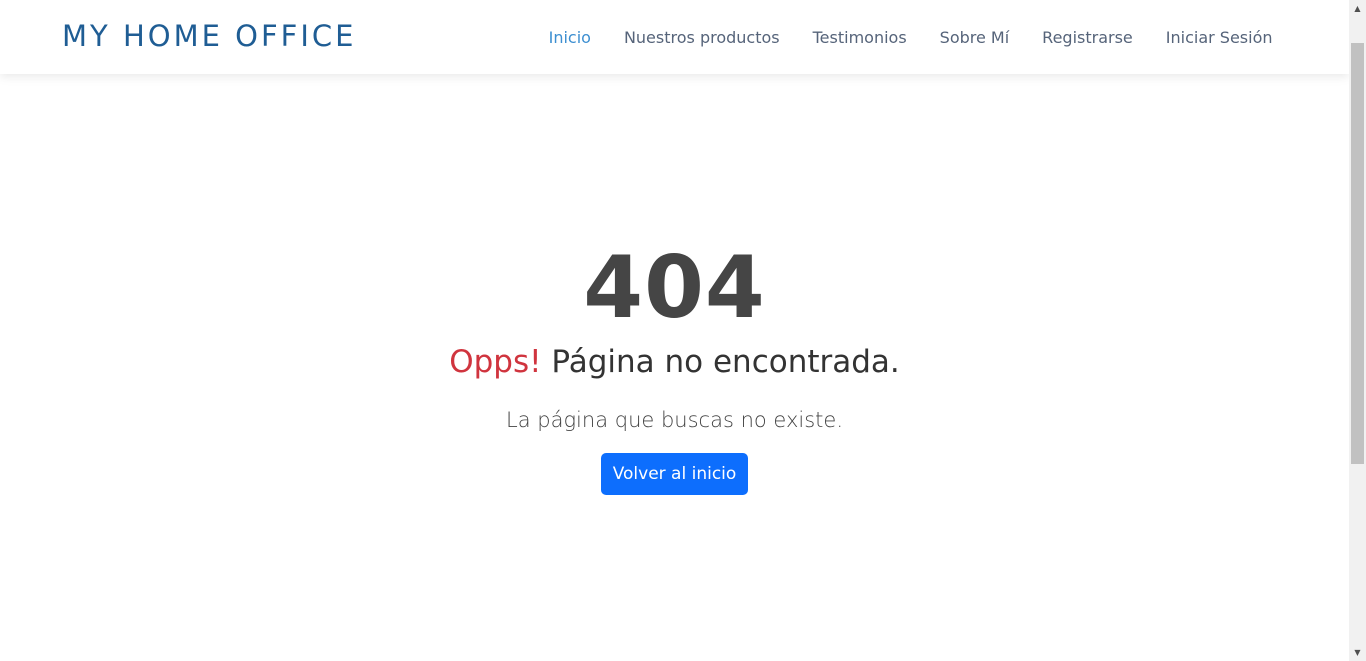 The width and height of the screenshot is (1366, 661). What do you see at coordinates (1357, 253) in the screenshot?
I see `scrollbar-thumb` at bounding box center [1357, 253].